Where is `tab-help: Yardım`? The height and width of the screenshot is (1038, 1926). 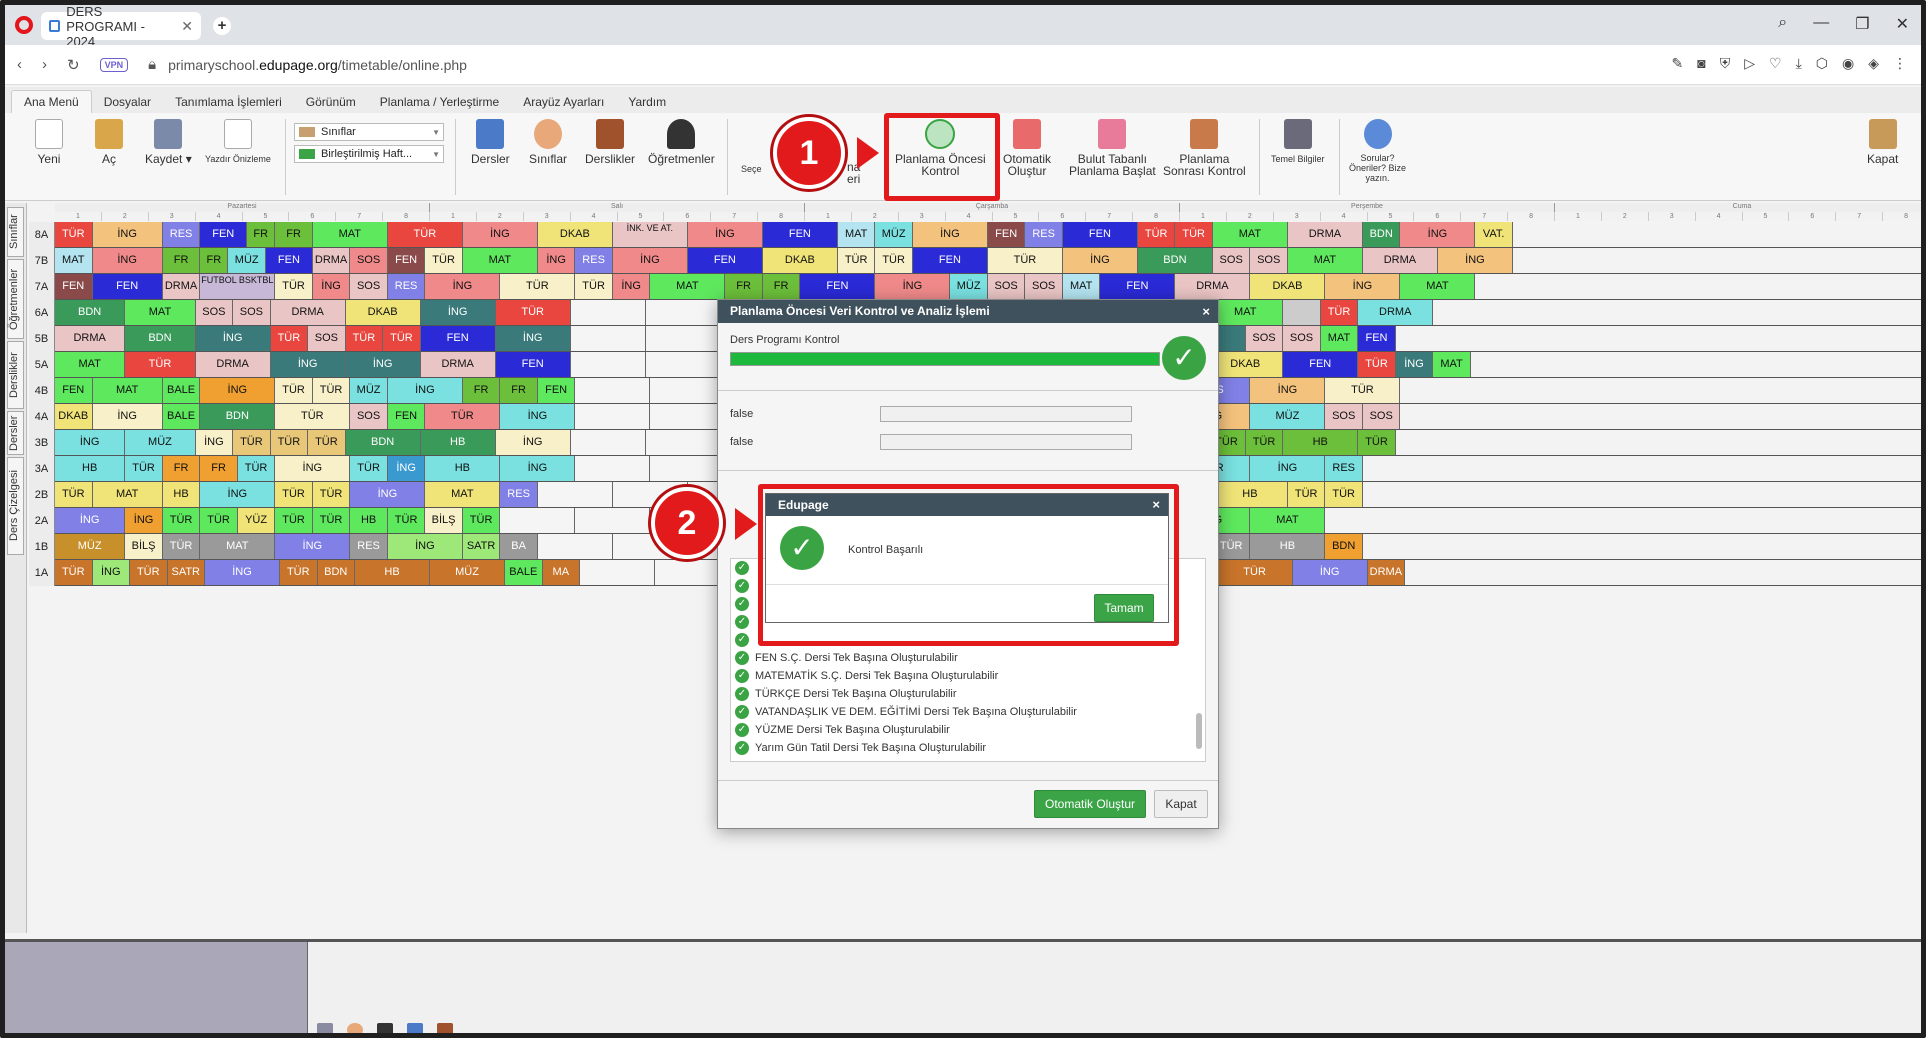 tab-help: Yardım is located at coordinates (647, 102).